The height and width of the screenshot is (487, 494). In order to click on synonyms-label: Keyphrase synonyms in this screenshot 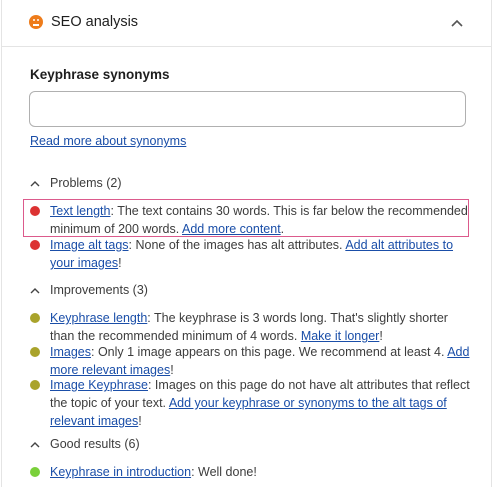, I will do `click(100, 74)`.